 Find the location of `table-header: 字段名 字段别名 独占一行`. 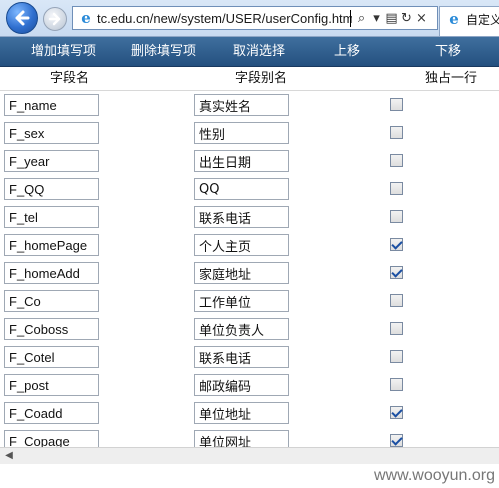

table-header: 字段名 字段别名 独占一行 is located at coordinates (249, 79).